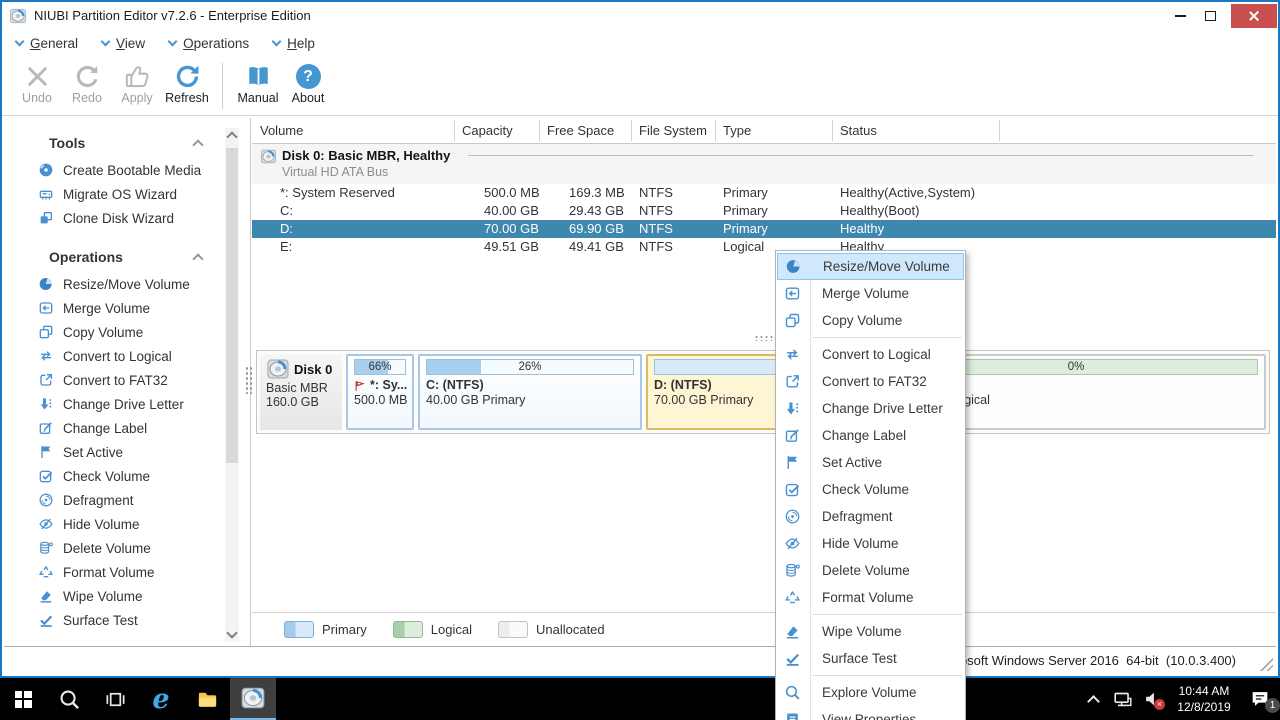 Image resolution: width=1280 pixels, height=720 pixels. I want to click on manual-label: Manual, so click(258, 98).